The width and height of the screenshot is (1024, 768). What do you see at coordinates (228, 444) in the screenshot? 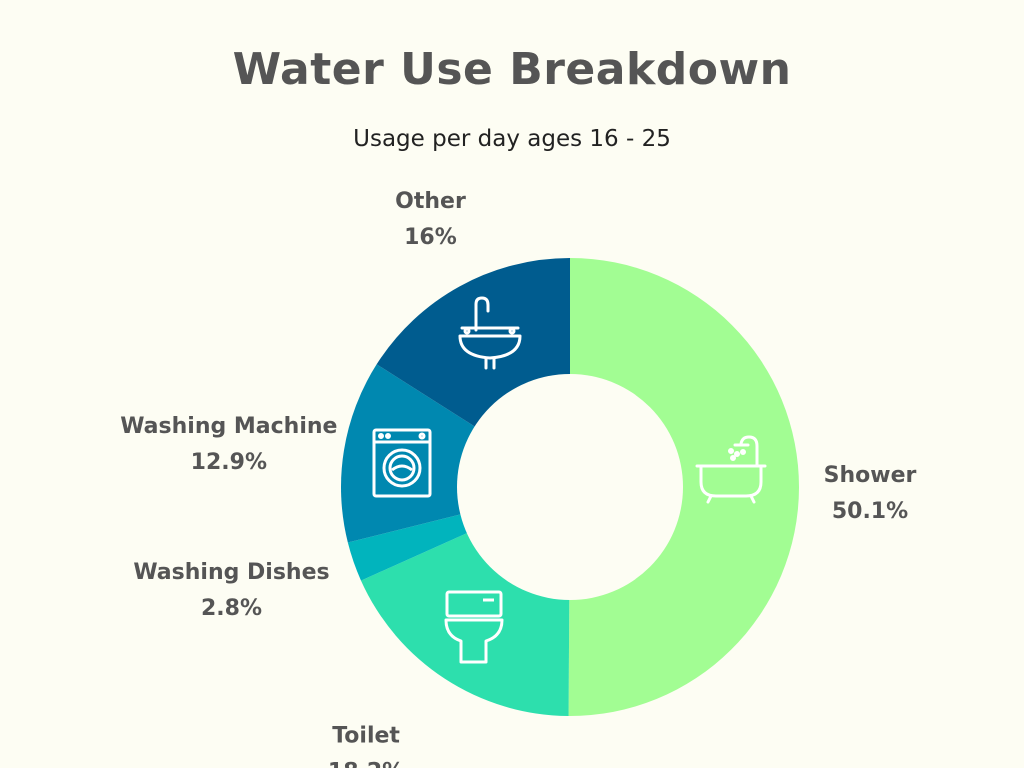
I see `slice-label-washing-machine: Washing Machine 12.9%` at bounding box center [228, 444].